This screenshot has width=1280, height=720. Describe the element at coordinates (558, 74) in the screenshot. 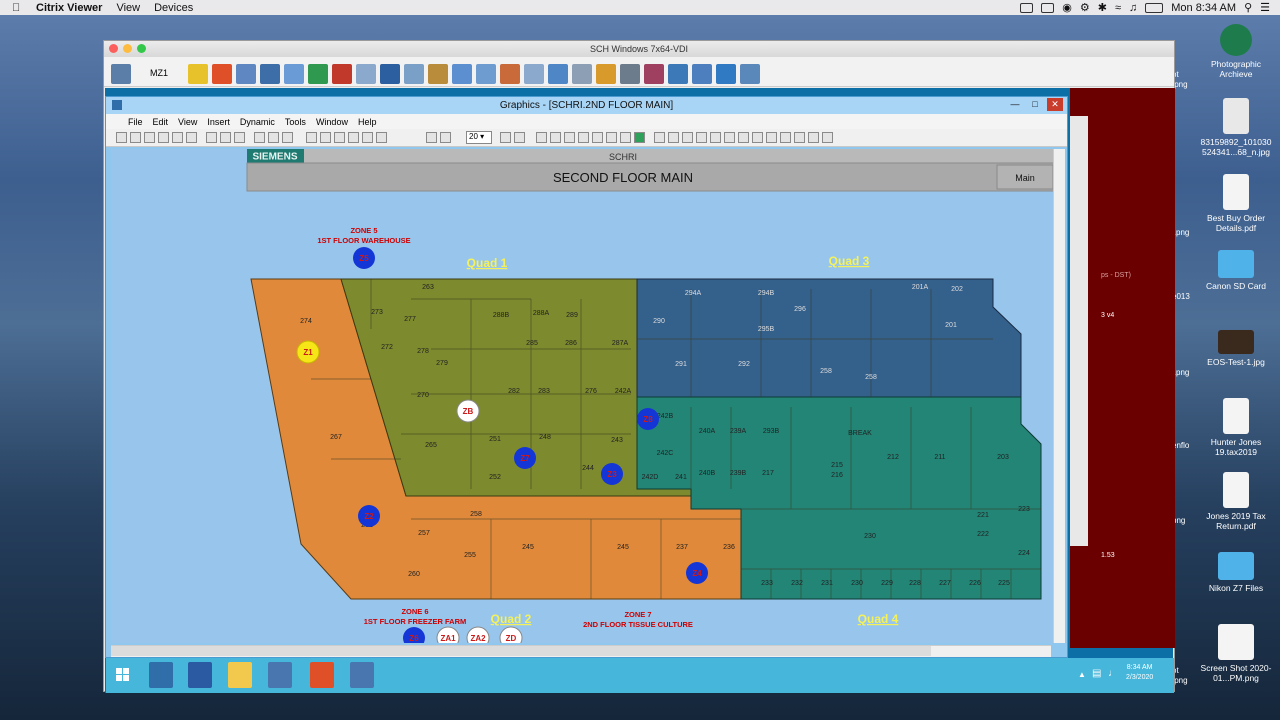

I see `panel-icon` at that location.